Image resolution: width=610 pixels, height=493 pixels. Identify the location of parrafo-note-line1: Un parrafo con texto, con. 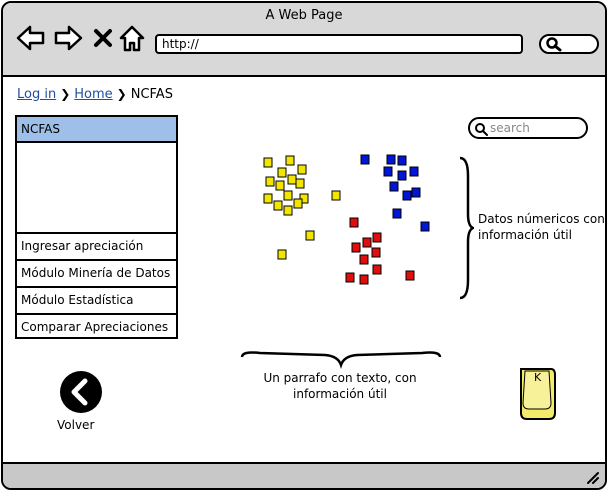
(340, 378).